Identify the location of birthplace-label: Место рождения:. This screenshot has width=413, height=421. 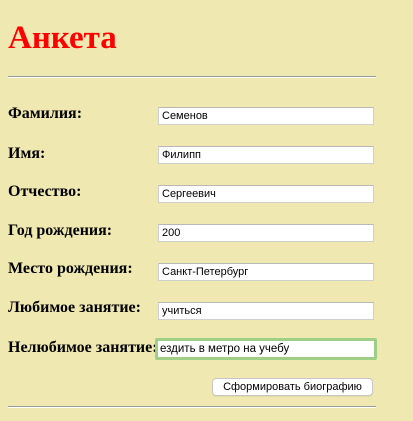
(70, 268).